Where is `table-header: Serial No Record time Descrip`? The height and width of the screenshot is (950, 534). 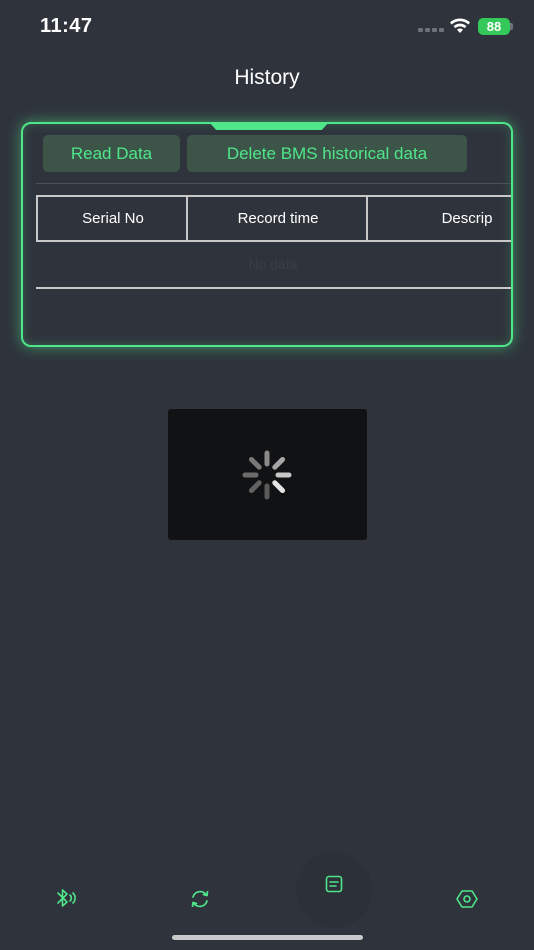
table-header: Serial No Record time Descrip is located at coordinates (273, 218).